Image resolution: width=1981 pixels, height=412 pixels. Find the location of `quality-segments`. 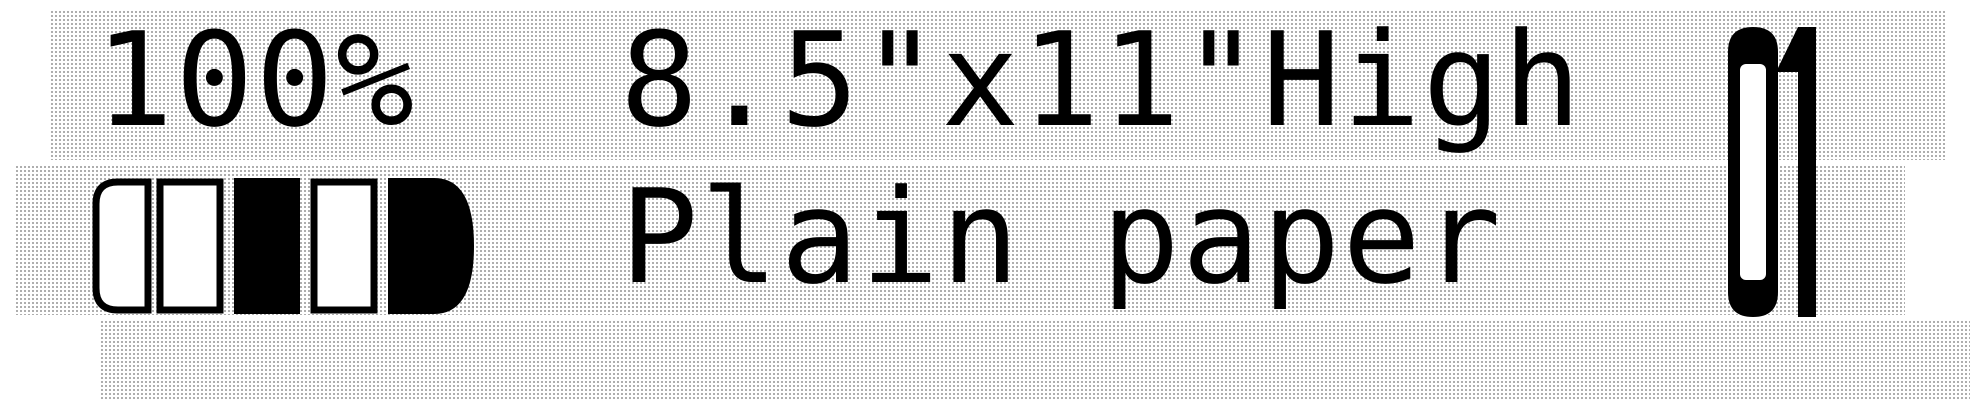

quality-segments is located at coordinates (281, 243).